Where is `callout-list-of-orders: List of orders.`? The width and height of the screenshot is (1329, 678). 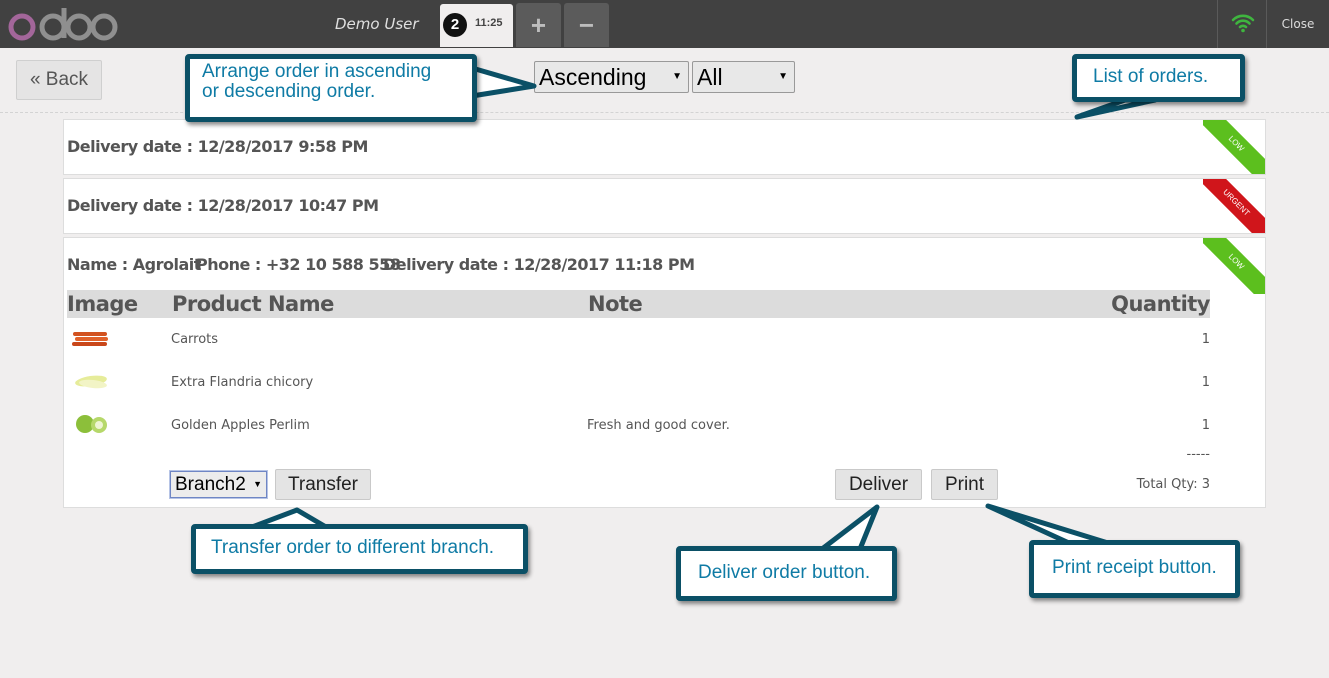
callout-list-of-orders: List of orders. is located at coordinates (1158, 78).